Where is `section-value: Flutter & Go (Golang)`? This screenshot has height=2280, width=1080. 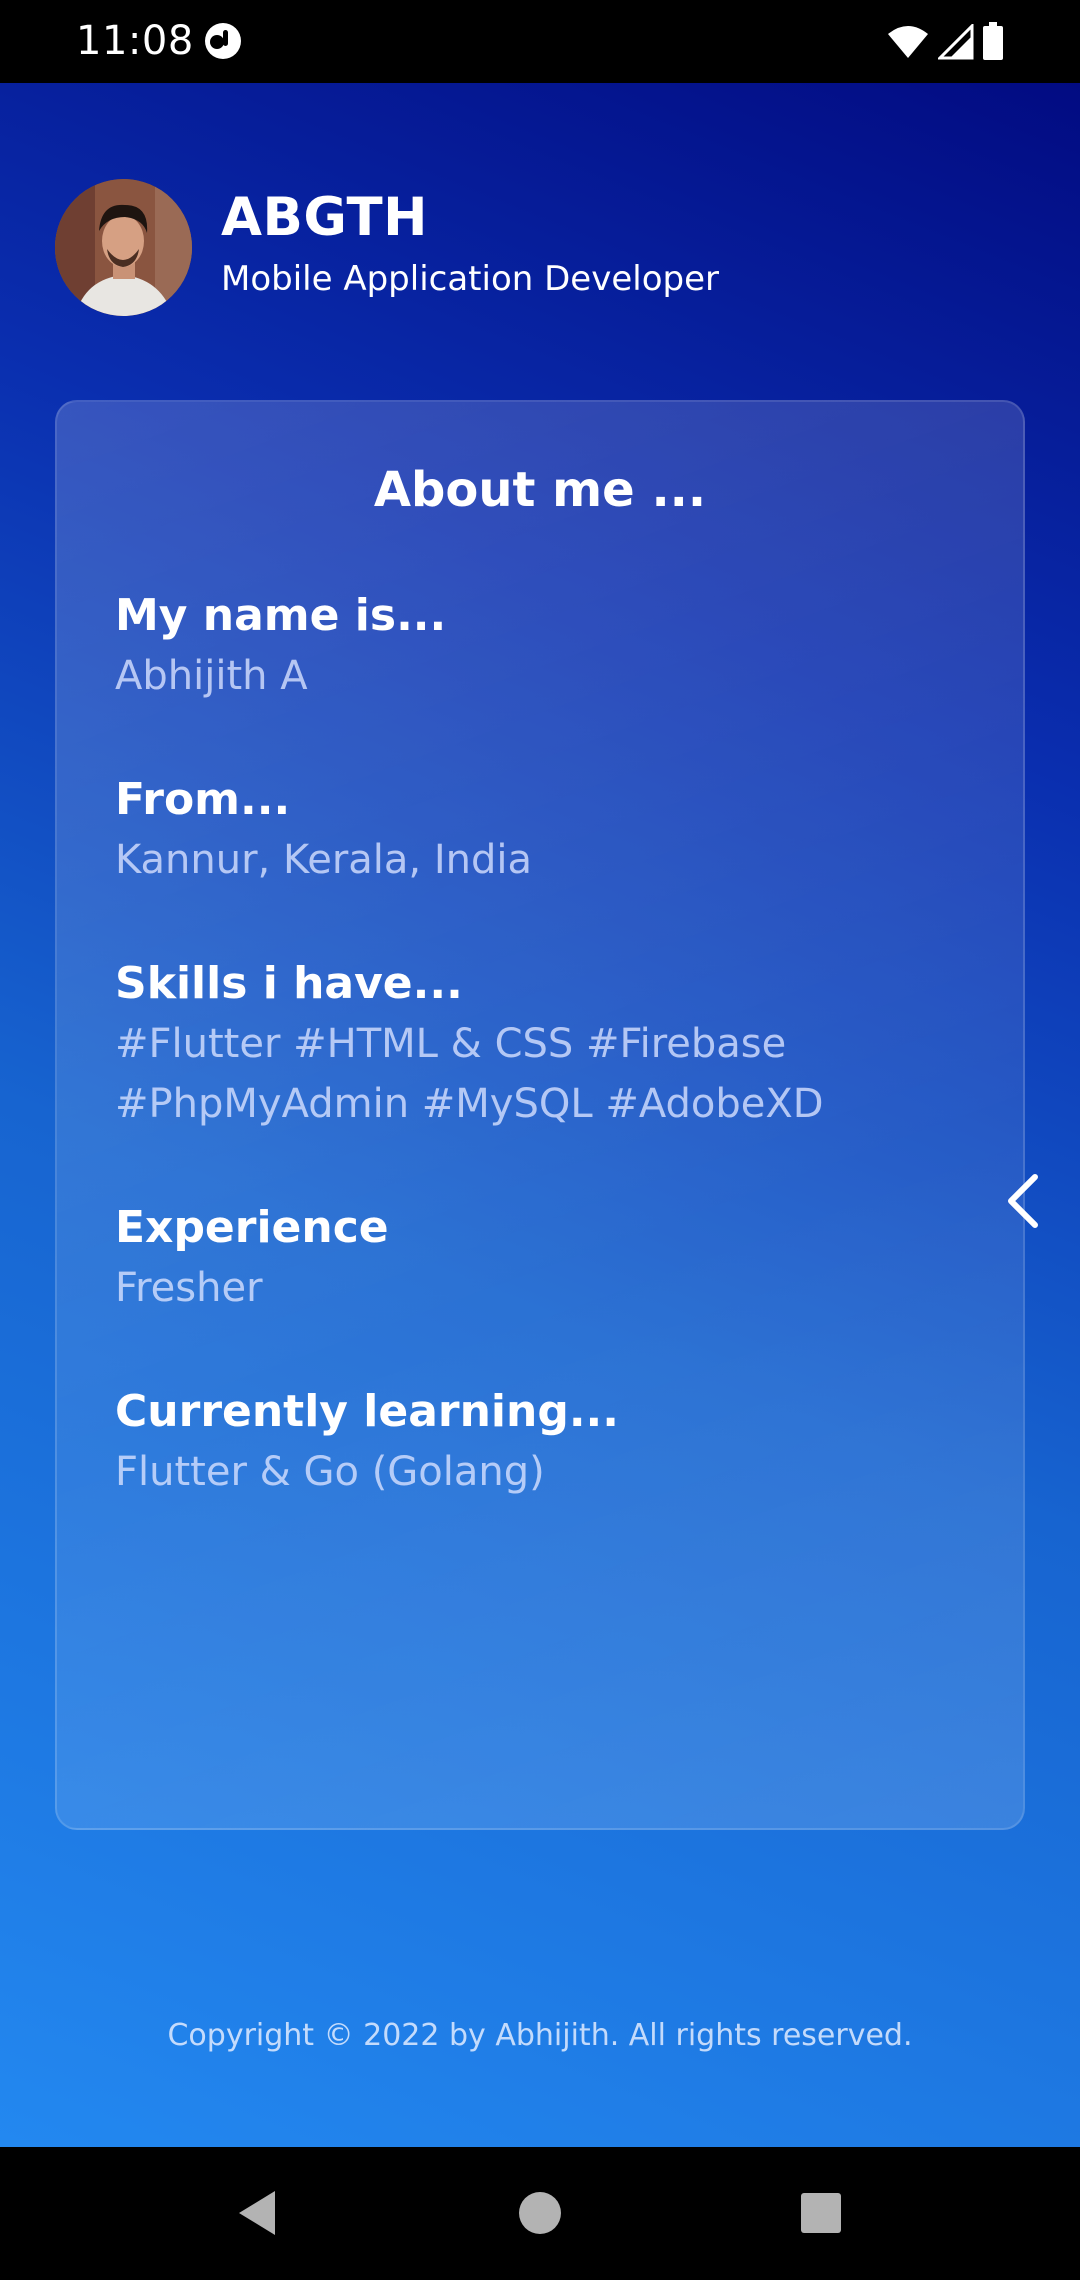 section-value: Flutter & Go (Golang) is located at coordinates (330, 1472).